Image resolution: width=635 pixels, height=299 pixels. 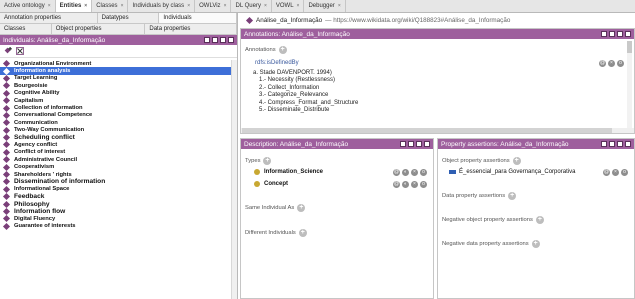 I want to click on subtab-object-properties: Object properties, so click(x=99, y=29).